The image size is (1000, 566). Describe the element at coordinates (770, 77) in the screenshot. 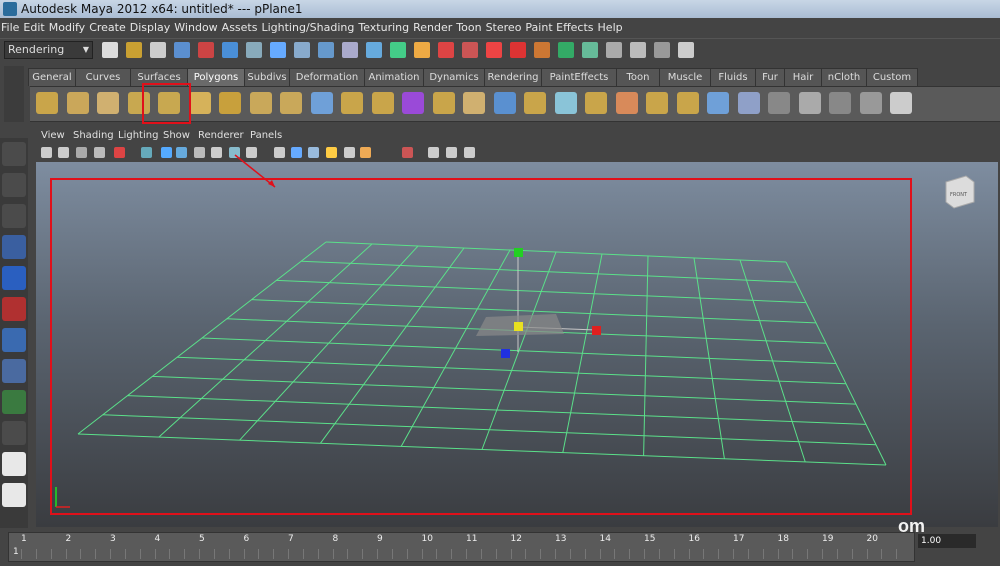

I see `tab-fur: Fur` at that location.